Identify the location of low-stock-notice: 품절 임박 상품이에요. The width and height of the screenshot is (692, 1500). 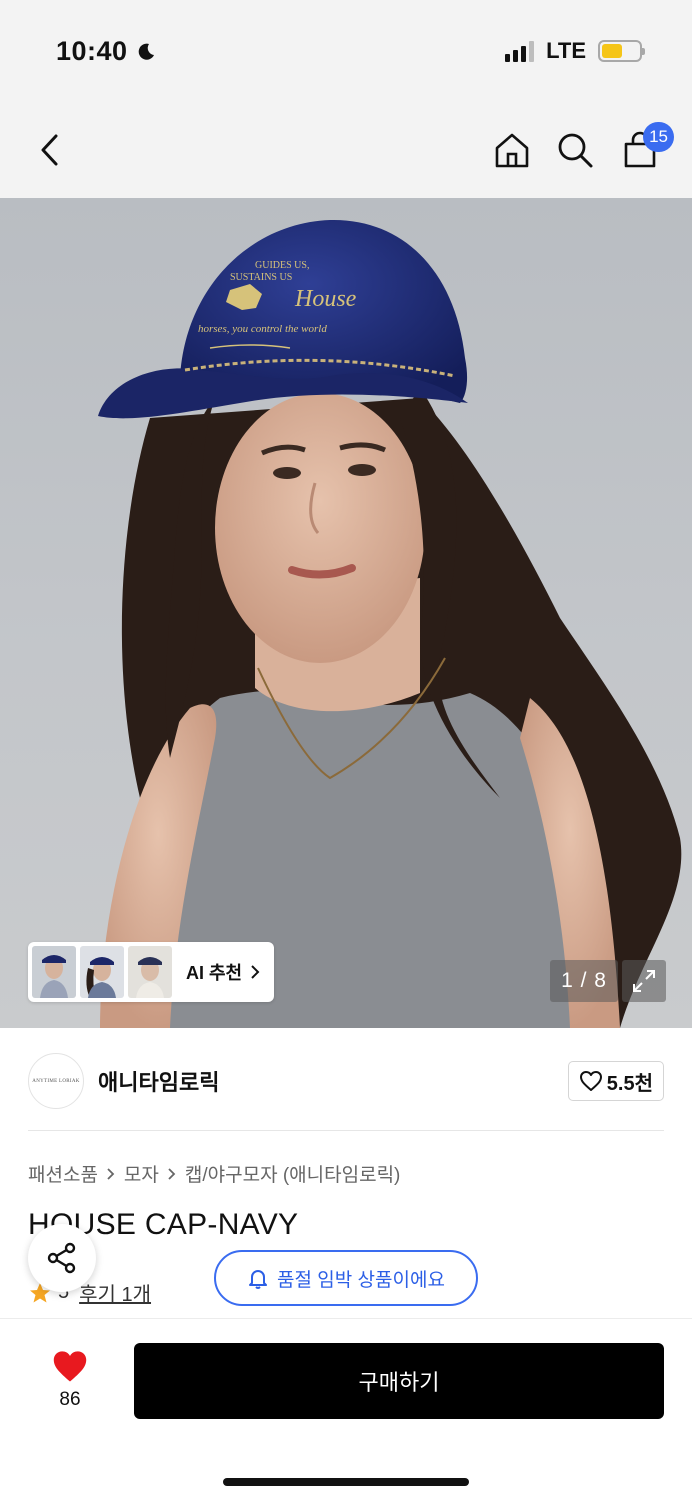
(346, 1278).